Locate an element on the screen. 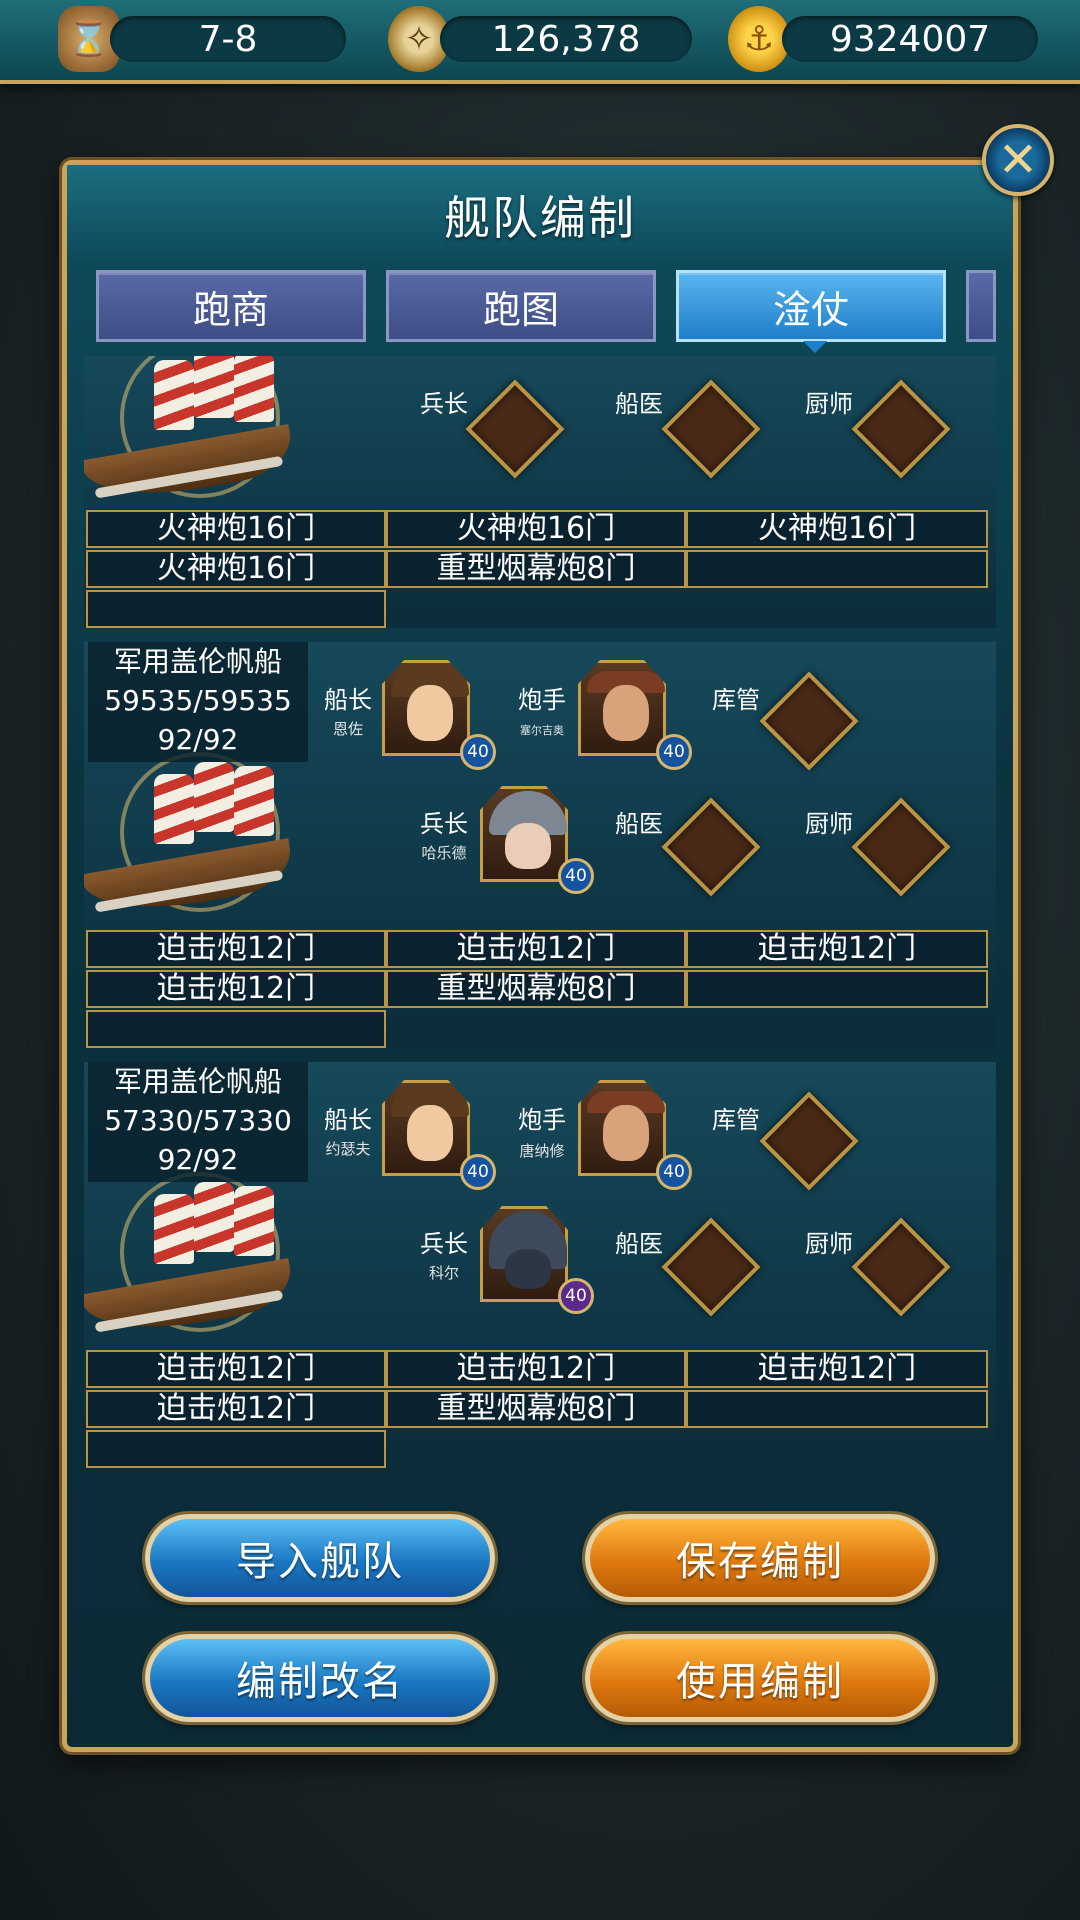 Image resolution: width=1080 pixels, height=1920 pixels. stage-display: 7-8 is located at coordinates (228, 39).